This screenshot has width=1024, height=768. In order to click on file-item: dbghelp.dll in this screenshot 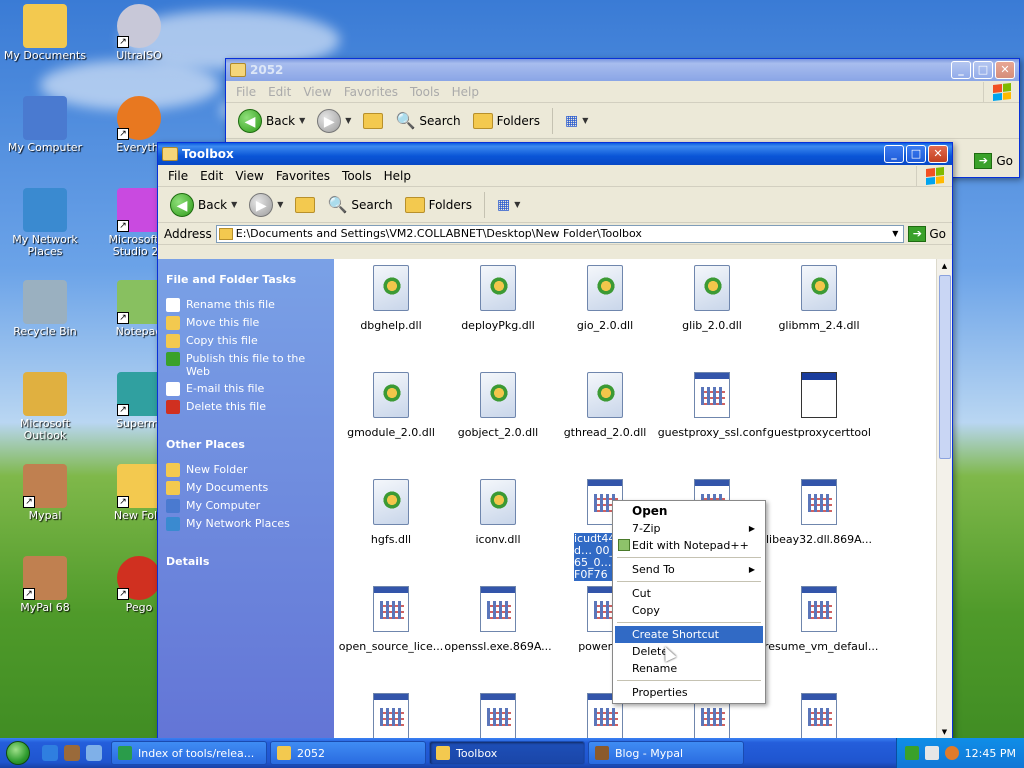, I will do `click(391, 298)`.